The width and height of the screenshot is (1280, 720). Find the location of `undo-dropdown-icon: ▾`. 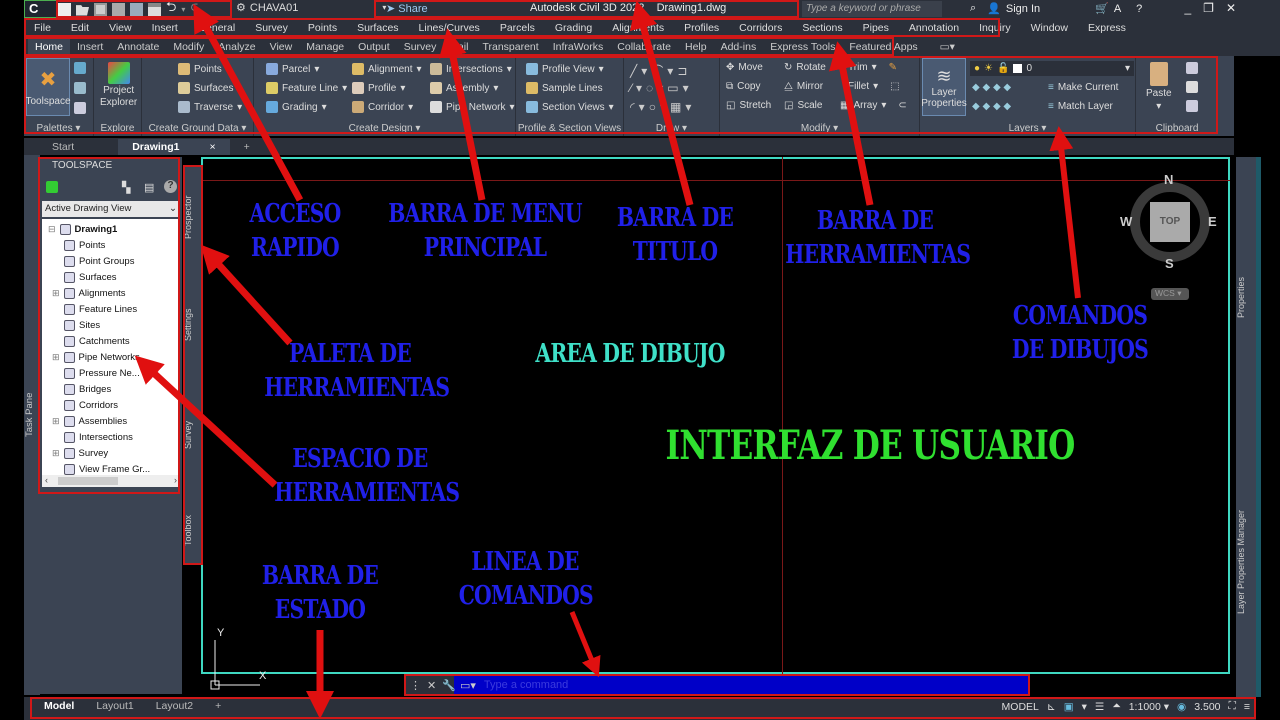

undo-dropdown-icon: ▾ is located at coordinates (183, 9).